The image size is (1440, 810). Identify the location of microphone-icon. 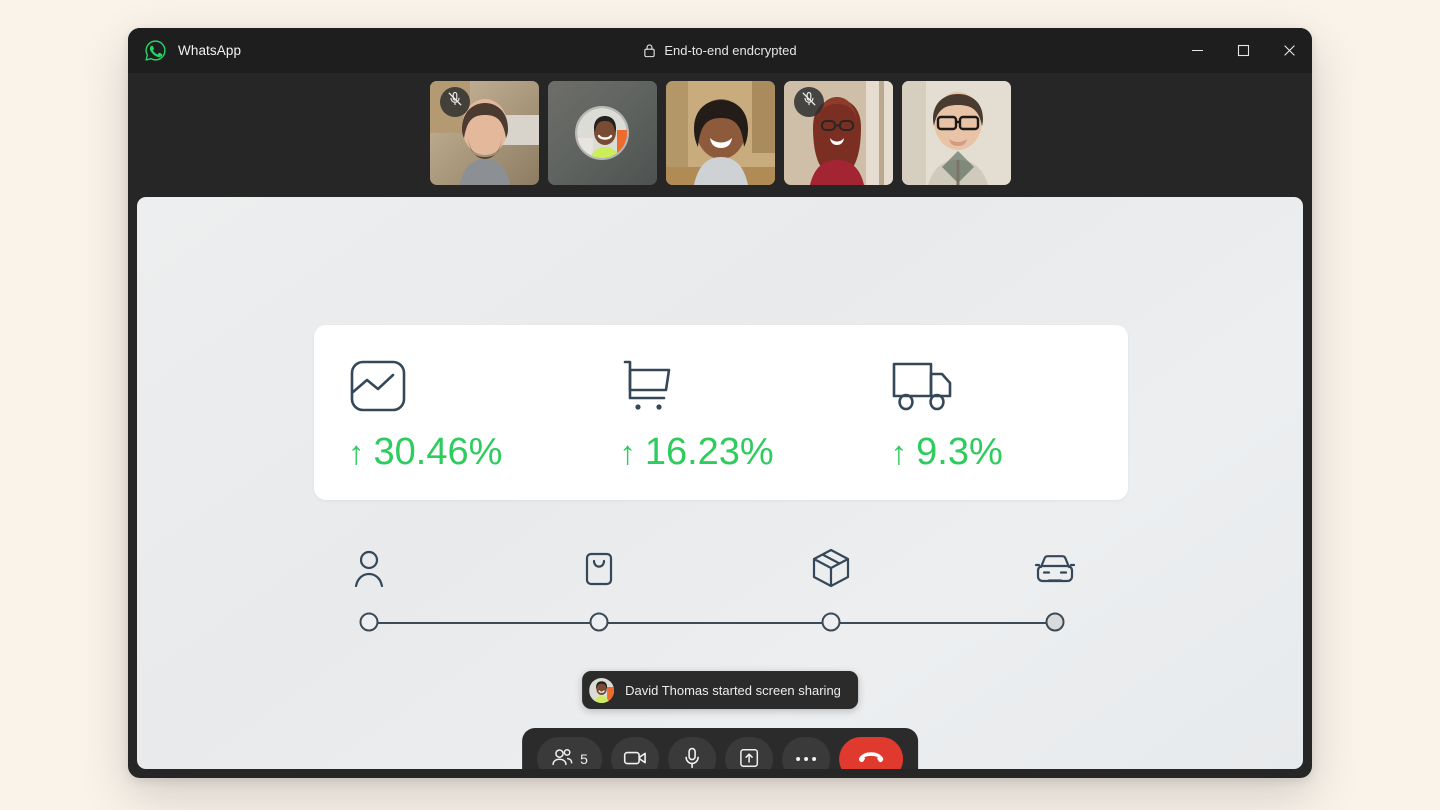
(692, 758).